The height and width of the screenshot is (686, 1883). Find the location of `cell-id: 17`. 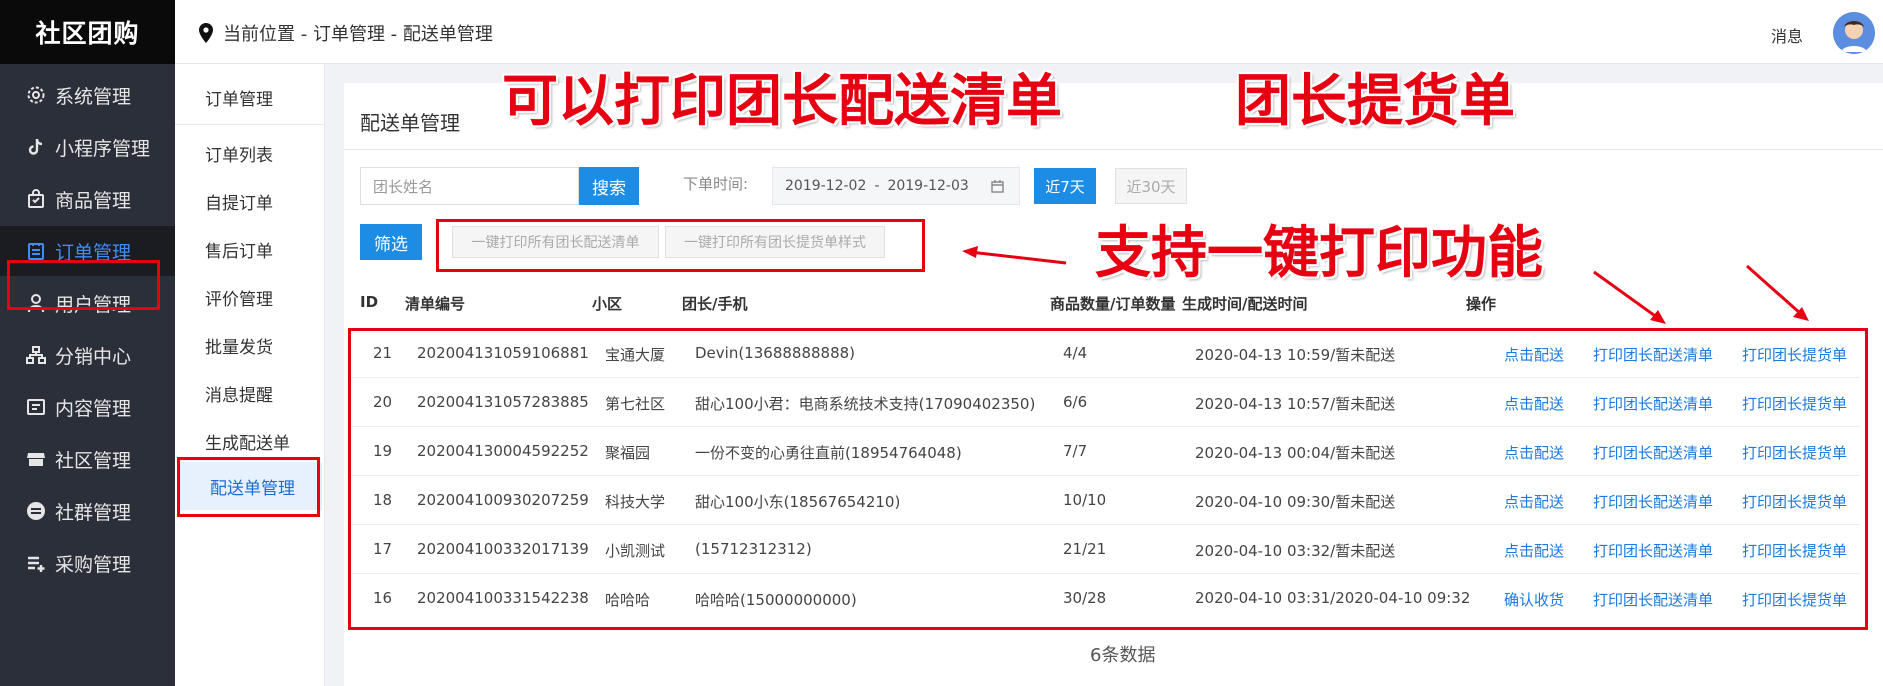

cell-id: 17 is located at coordinates (383, 549).